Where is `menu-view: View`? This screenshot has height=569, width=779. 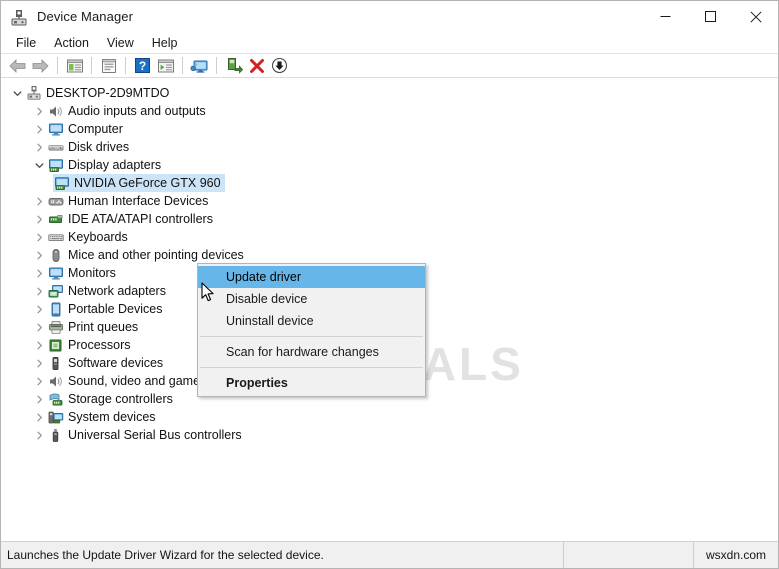
menu-view: View is located at coordinates (120, 43).